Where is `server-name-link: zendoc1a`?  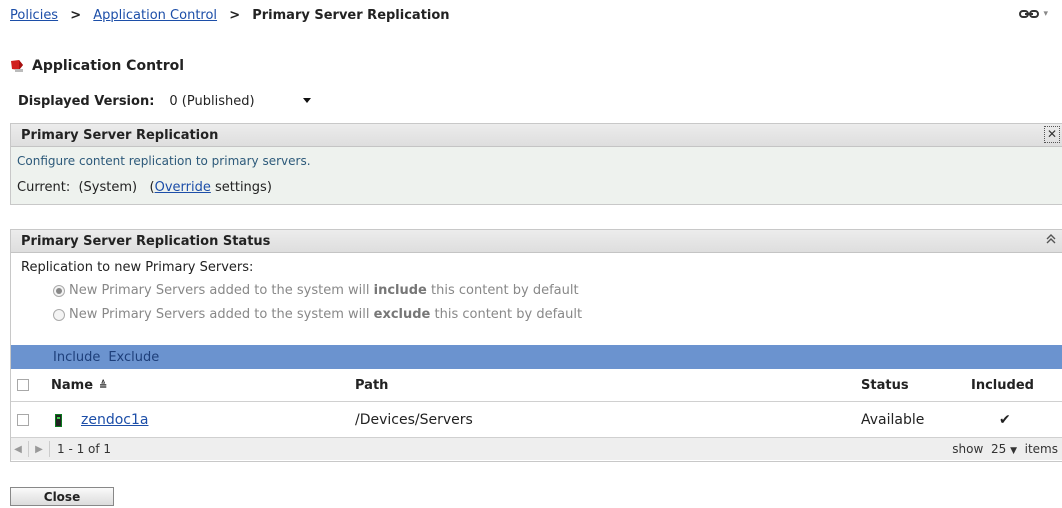 server-name-link: zendoc1a is located at coordinates (114, 420).